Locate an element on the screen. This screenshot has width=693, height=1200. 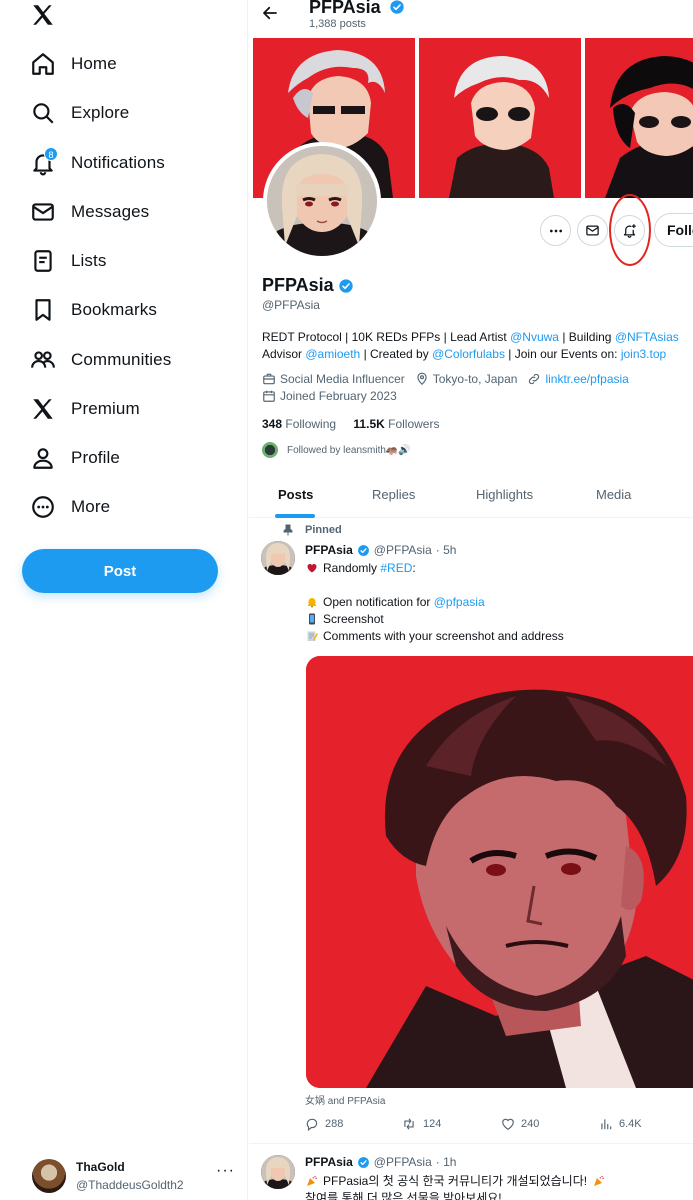
followers-link: 11.5K Followers is located at coordinates (396, 424).